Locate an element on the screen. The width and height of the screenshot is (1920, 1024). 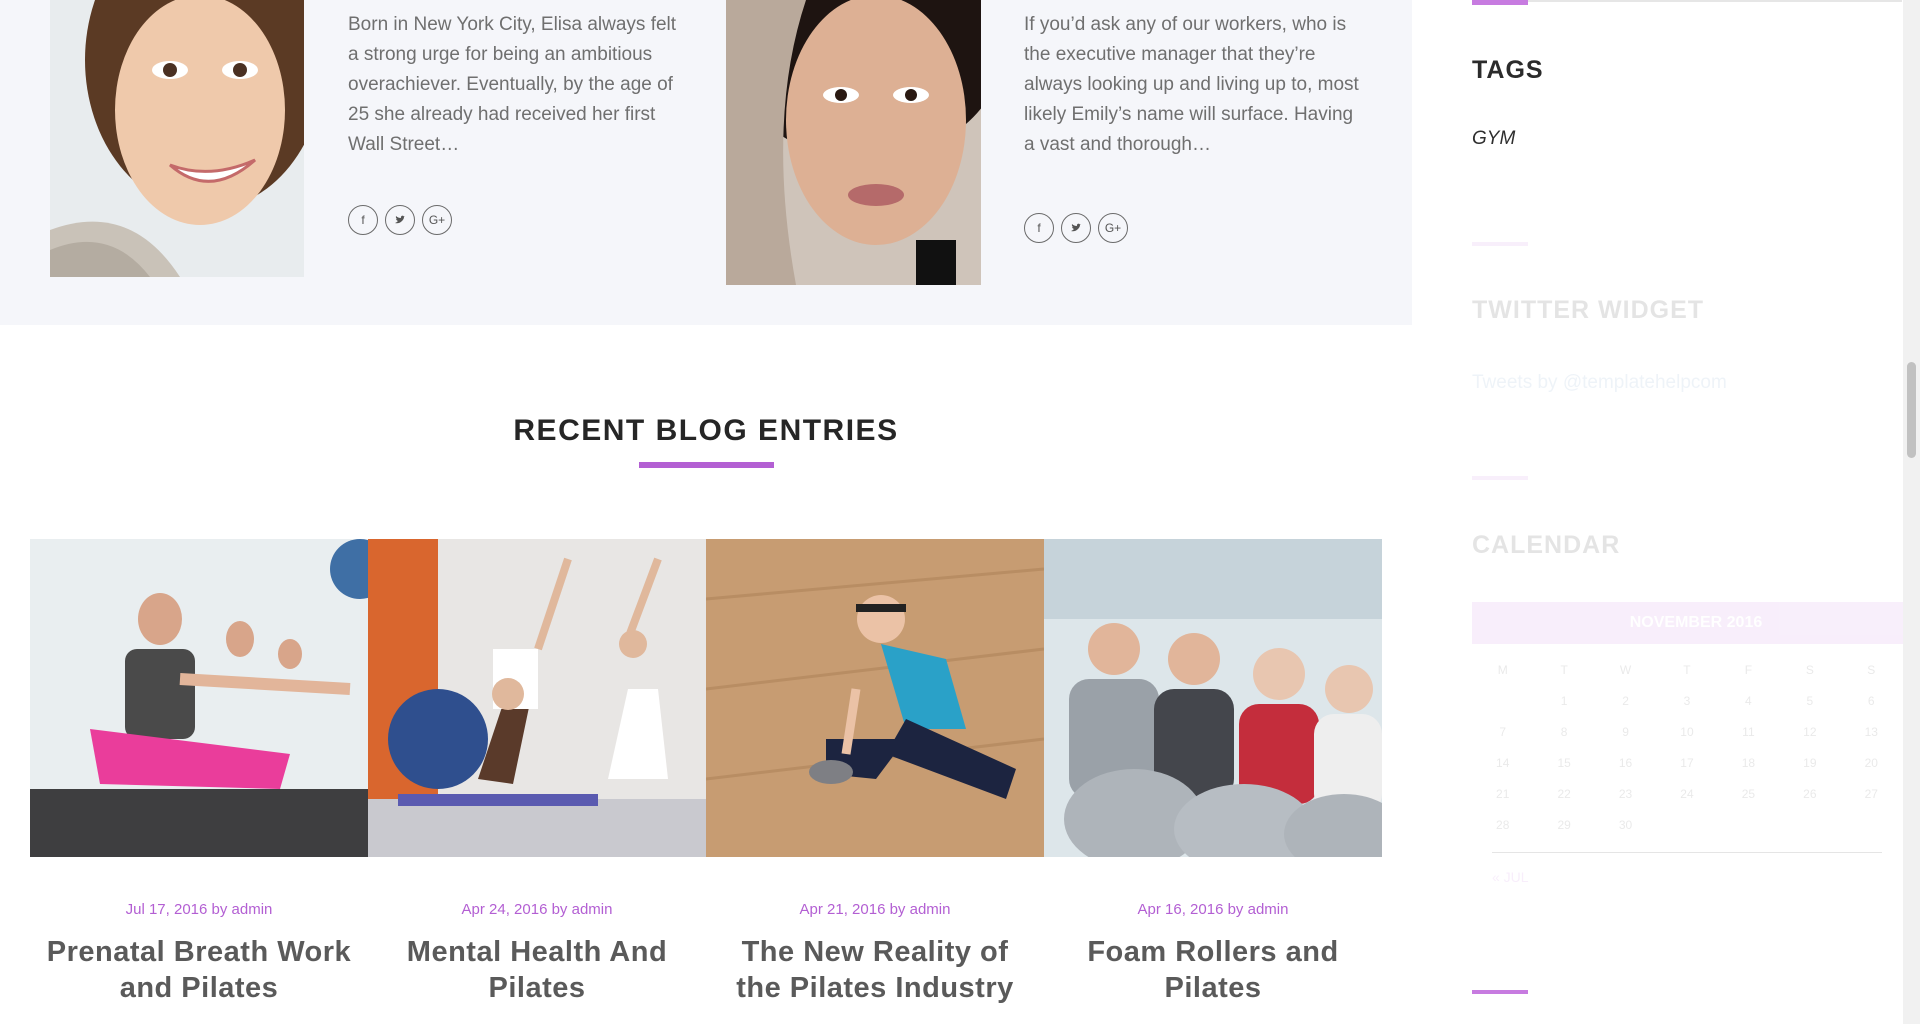
calendar-day: 21 is located at coordinates (1503, 793).